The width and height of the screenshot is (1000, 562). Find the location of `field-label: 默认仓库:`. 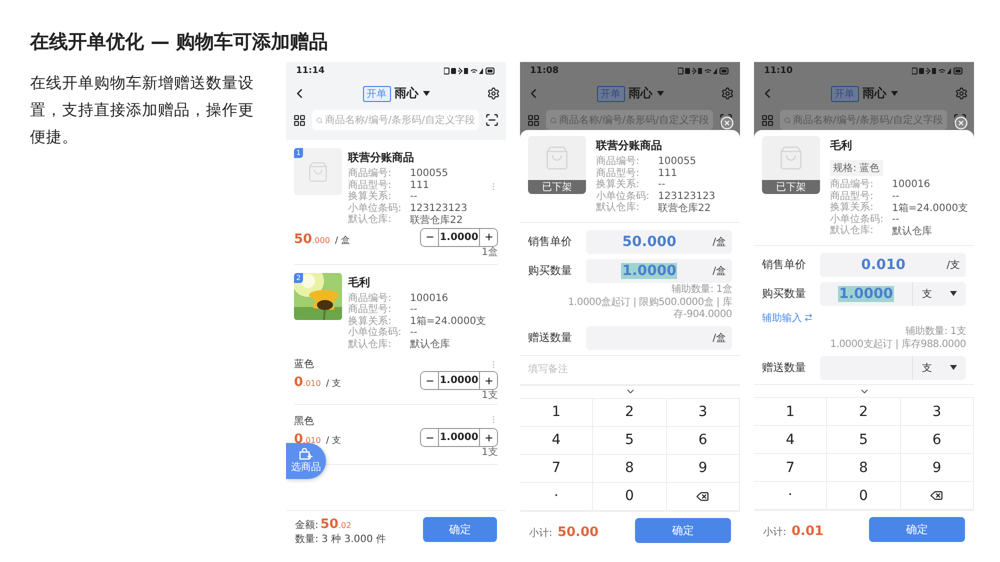

field-label: 默认仓库: is located at coordinates (852, 230).